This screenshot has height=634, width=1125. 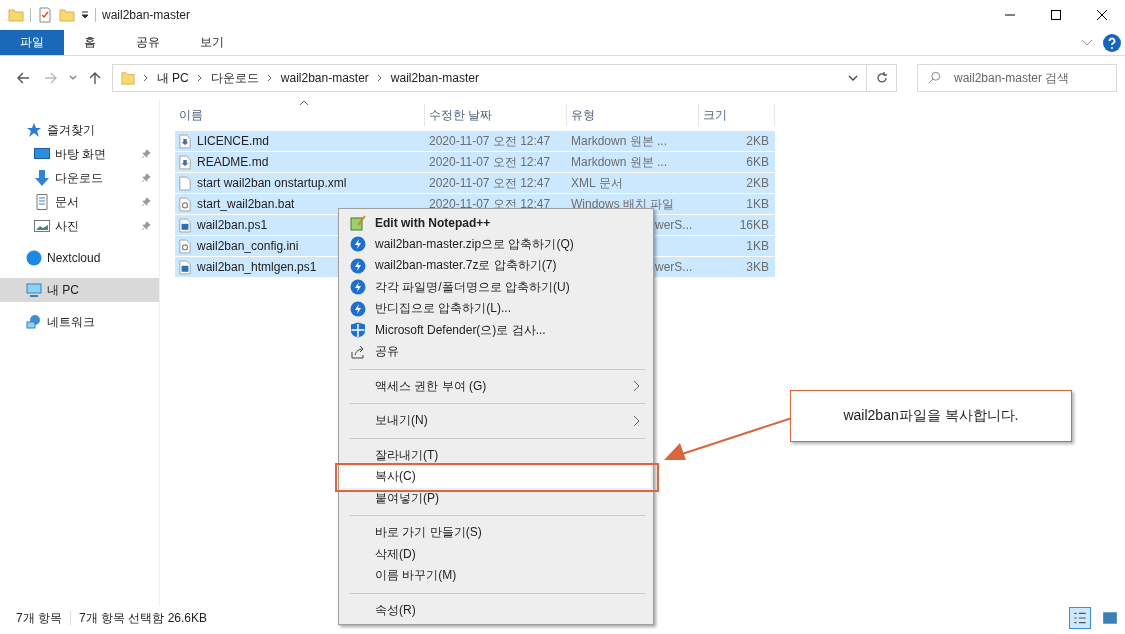 I want to click on file-name: LICENCE.md, so click(x=233, y=141).